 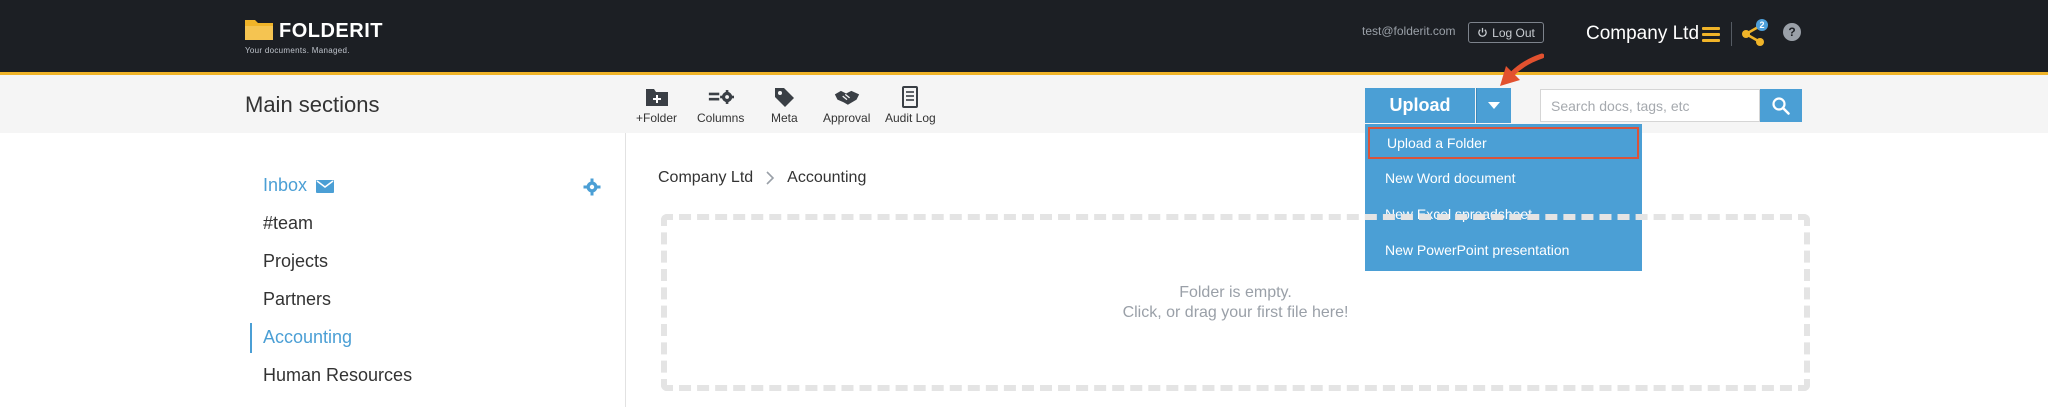 What do you see at coordinates (910, 97) in the screenshot?
I see `document-list-icon` at bounding box center [910, 97].